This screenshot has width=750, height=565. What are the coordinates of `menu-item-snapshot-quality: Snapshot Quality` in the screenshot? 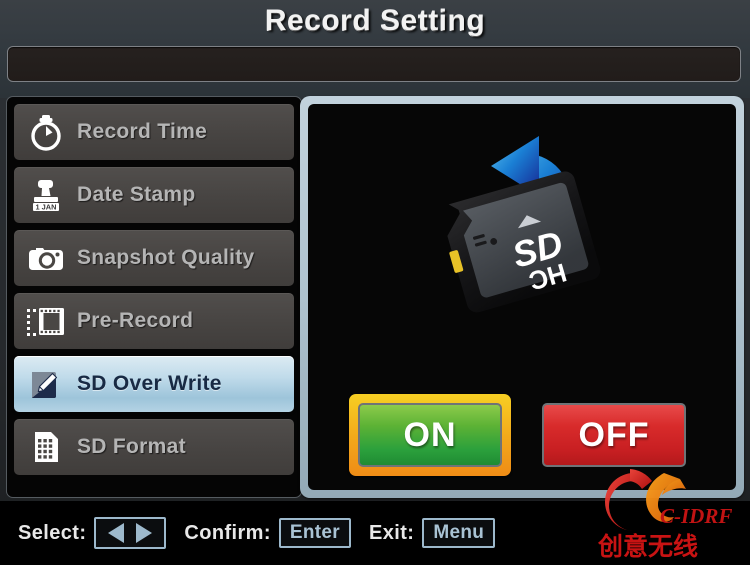 It's located at (154, 258).